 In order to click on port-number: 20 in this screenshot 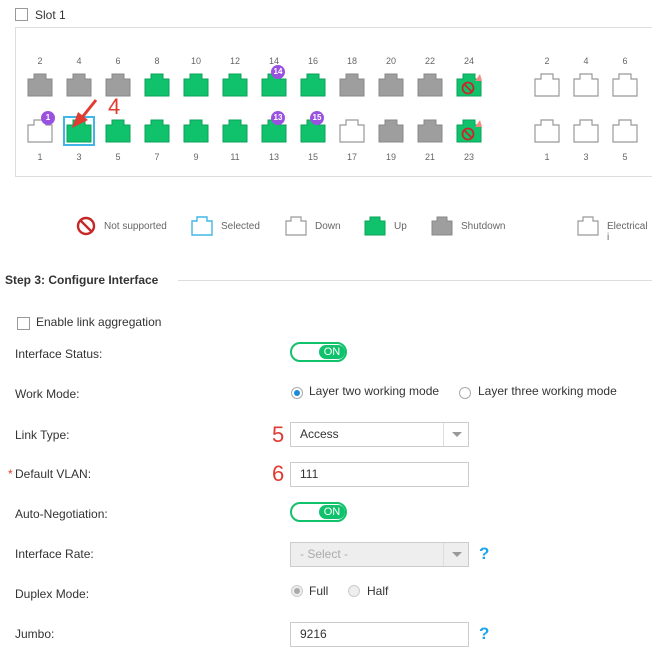, I will do `click(390, 61)`.